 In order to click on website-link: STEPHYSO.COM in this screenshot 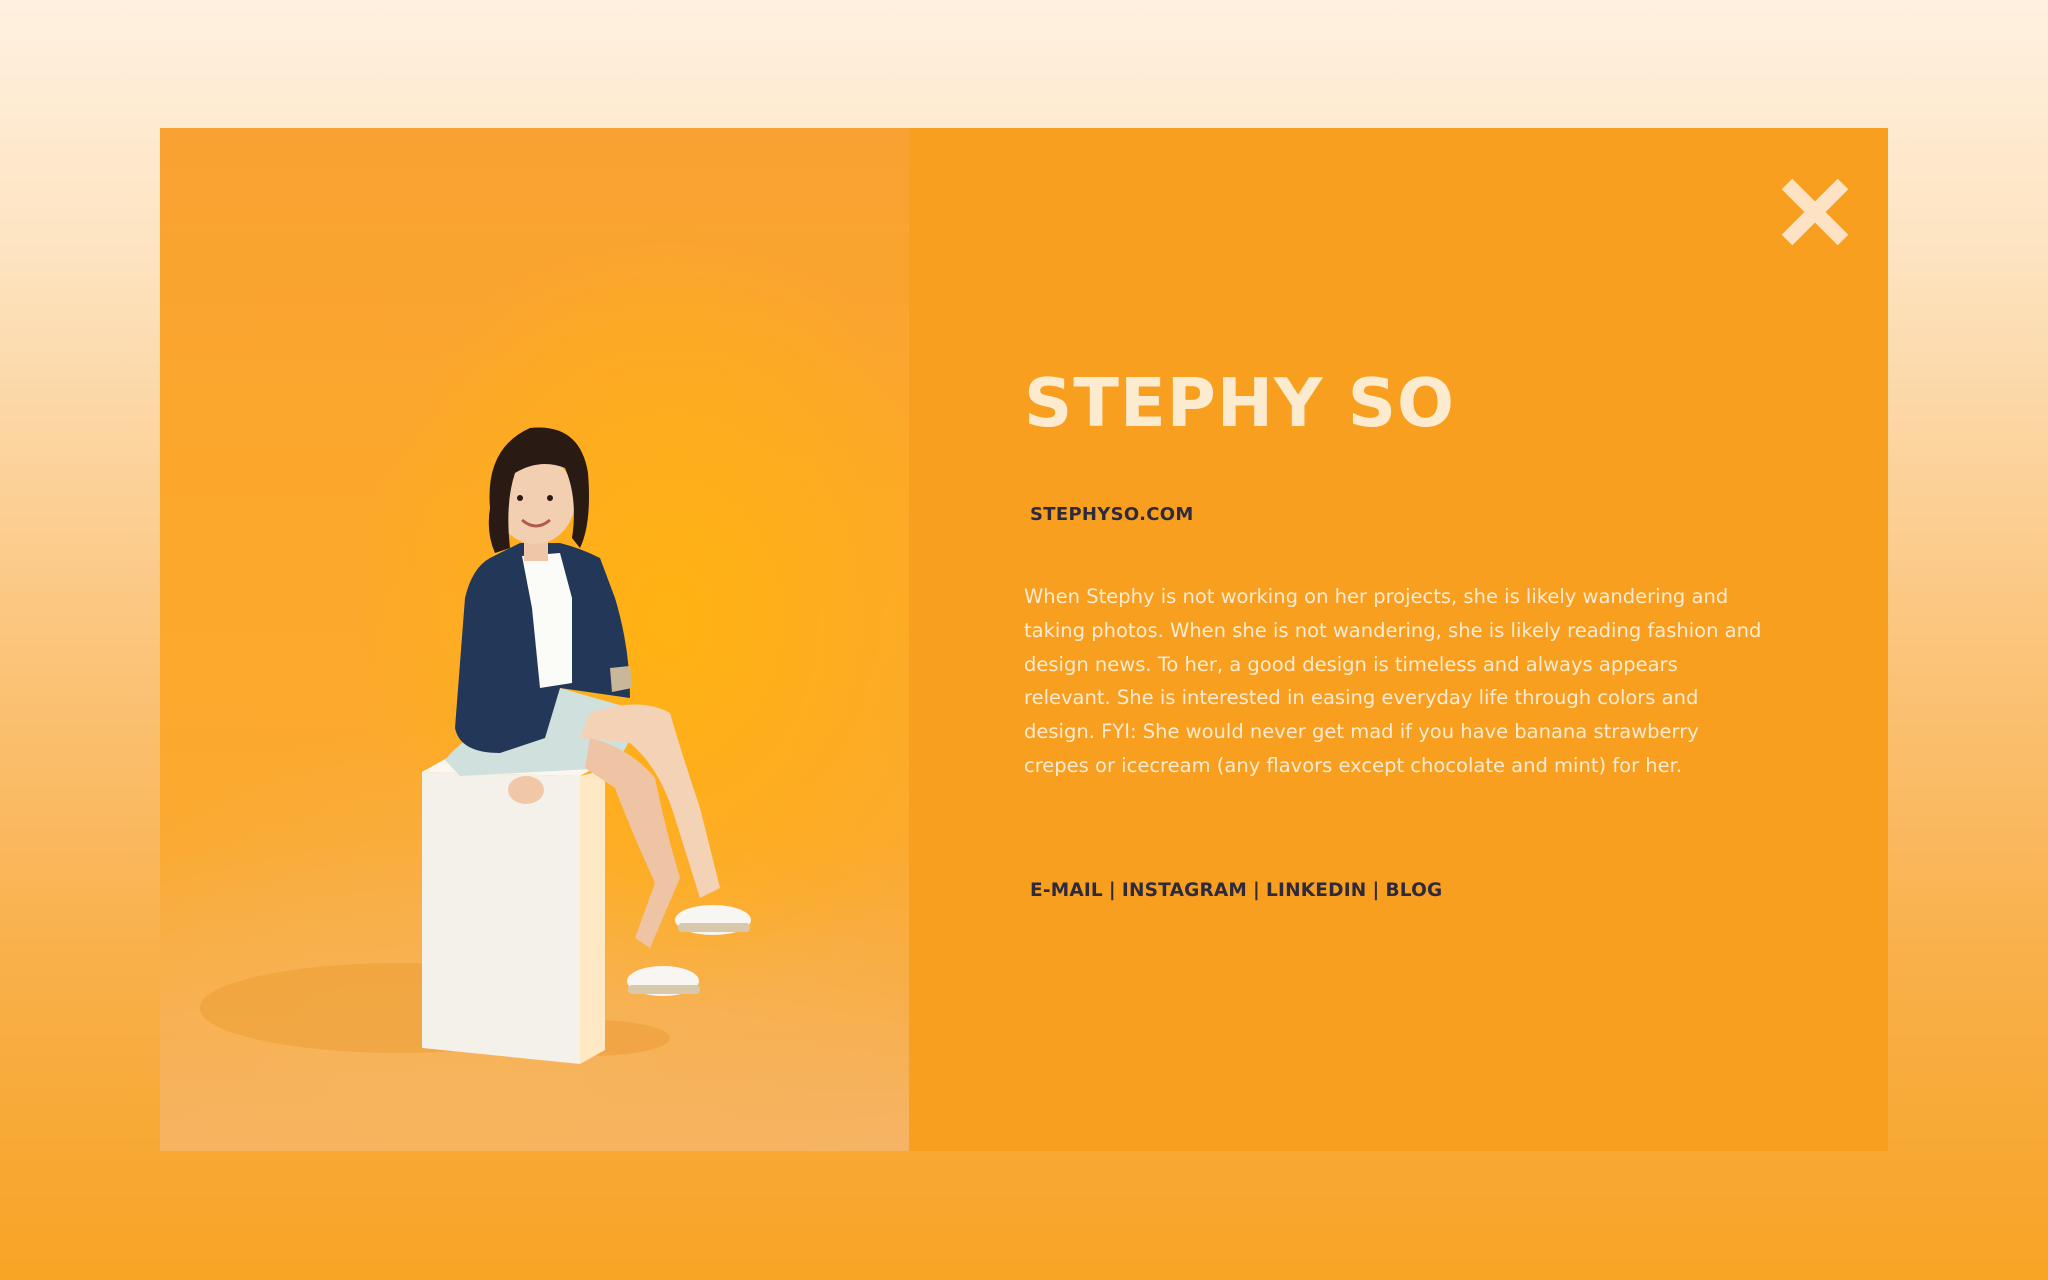, I will do `click(1112, 514)`.